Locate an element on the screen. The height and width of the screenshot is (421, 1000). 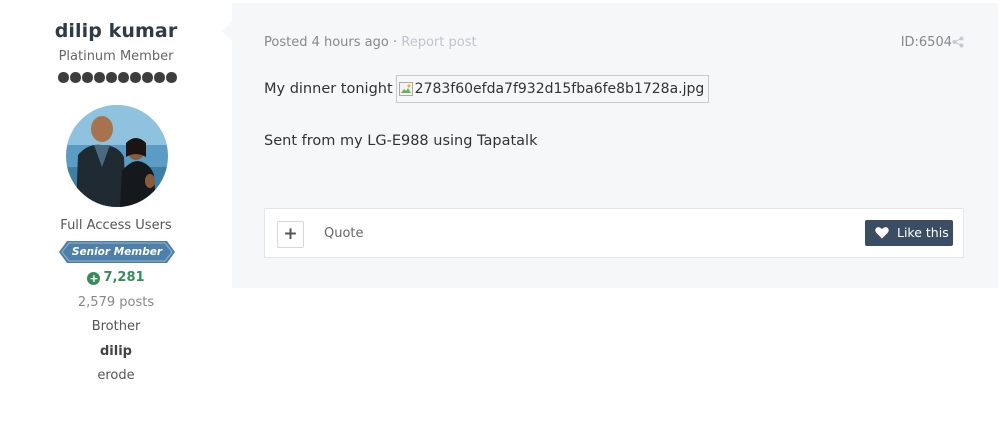
like-button: Like this is located at coordinates (909, 233).